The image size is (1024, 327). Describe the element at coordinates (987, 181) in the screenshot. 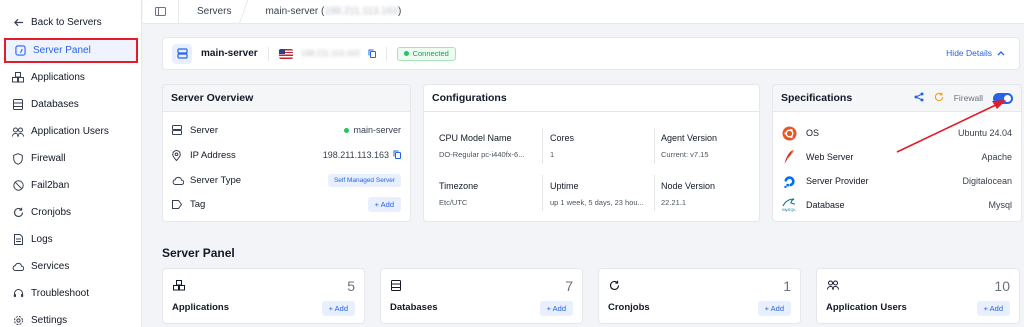

I see `spec-value: Digitalocean` at that location.